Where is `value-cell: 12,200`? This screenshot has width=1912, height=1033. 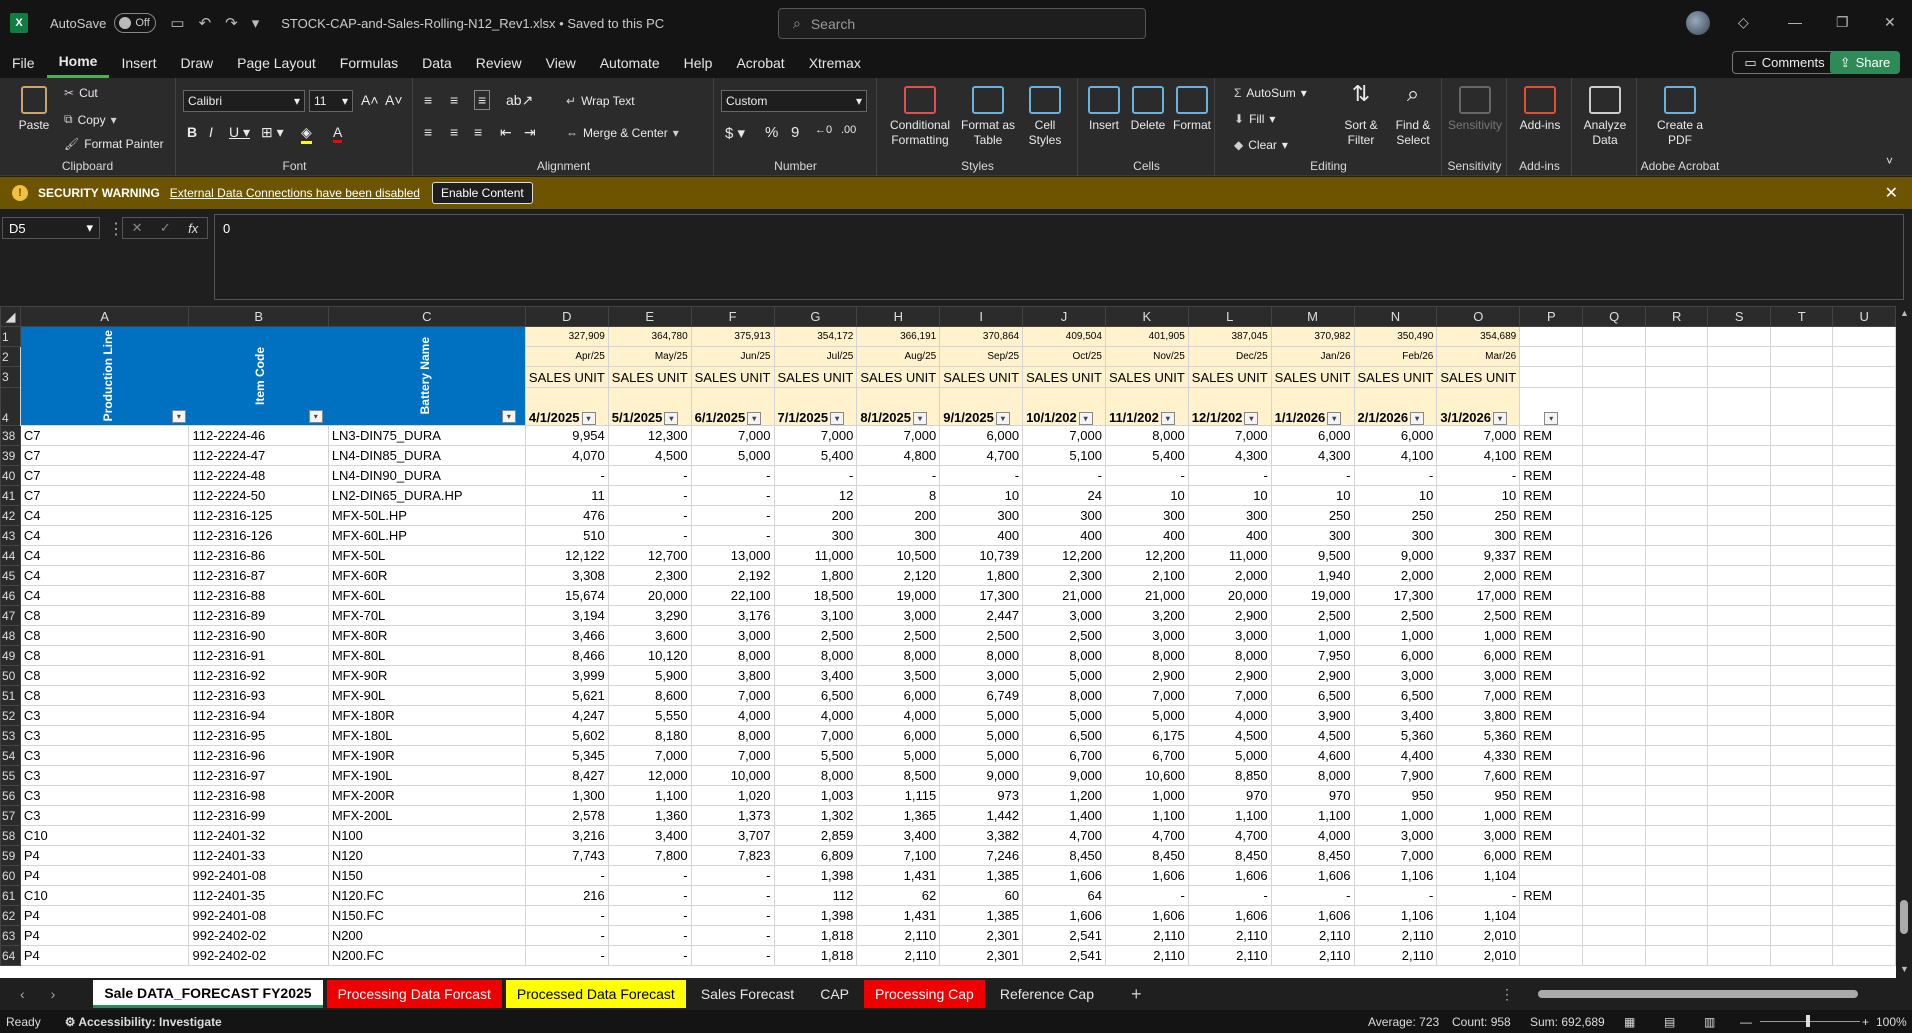 value-cell: 12,200 is located at coordinates (1064, 555).